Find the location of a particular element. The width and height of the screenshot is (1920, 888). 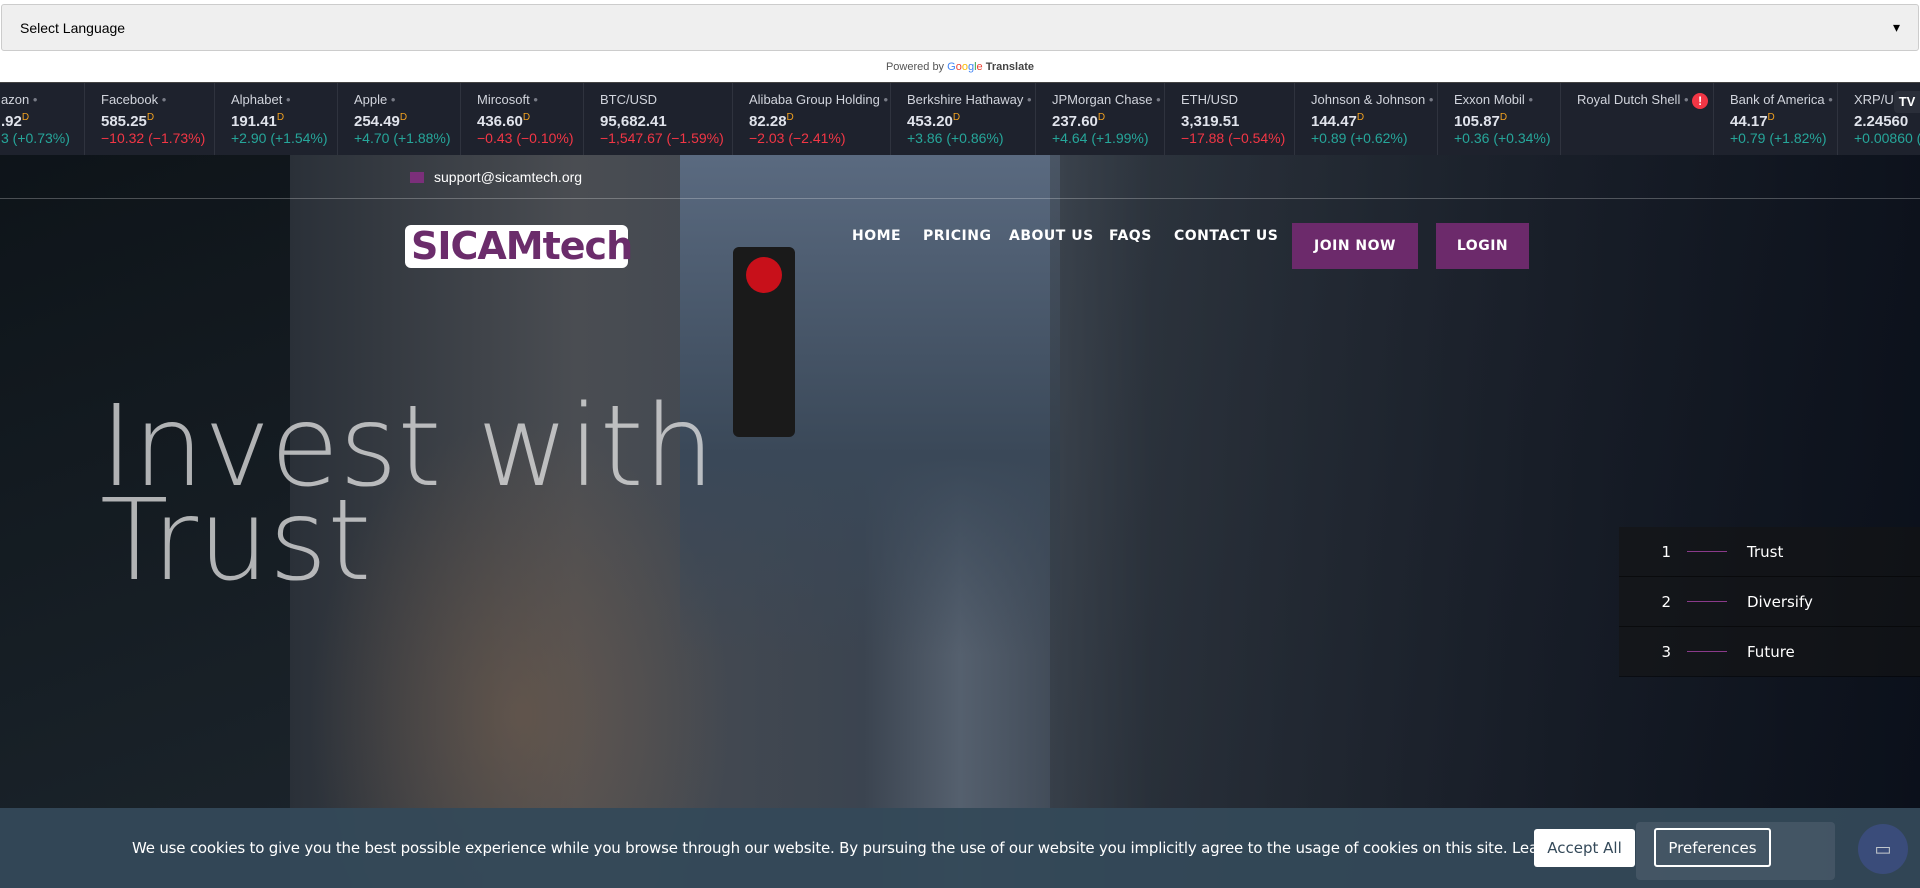

join-now-button: JOIN NOW is located at coordinates (1355, 246).